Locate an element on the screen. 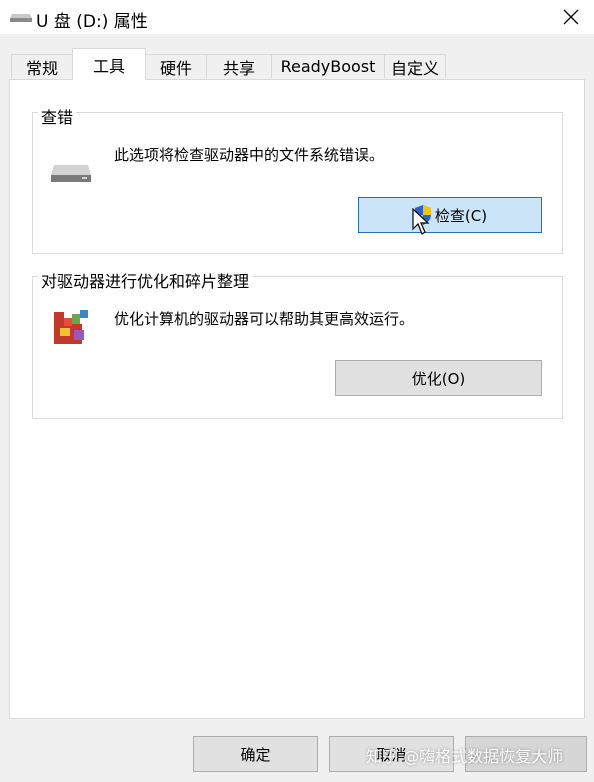 The width and height of the screenshot is (594, 782). optimize-button: 优化(O) is located at coordinates (438, 378).